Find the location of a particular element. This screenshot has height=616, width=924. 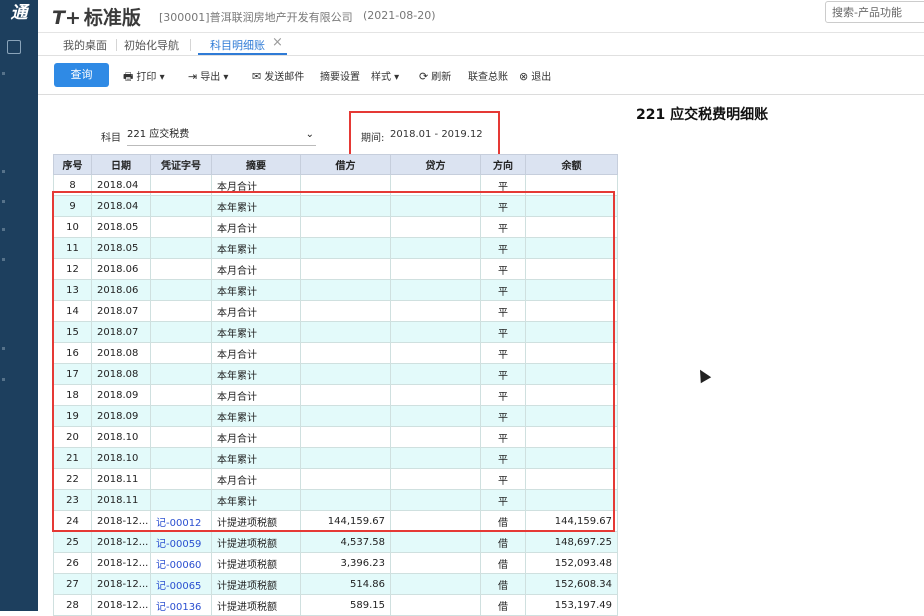

table-row: 8 2018.04 本月合计 平 is located at coordinates (335, 185).